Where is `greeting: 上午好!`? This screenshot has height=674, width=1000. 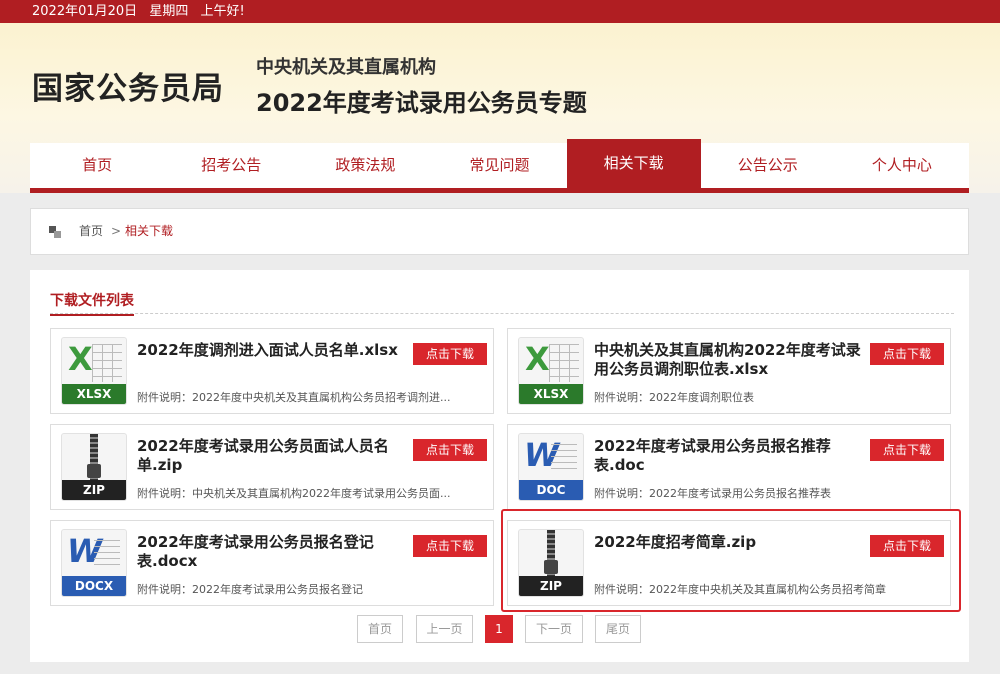 greeting: 上午好! is located at coordinates (222, 11).